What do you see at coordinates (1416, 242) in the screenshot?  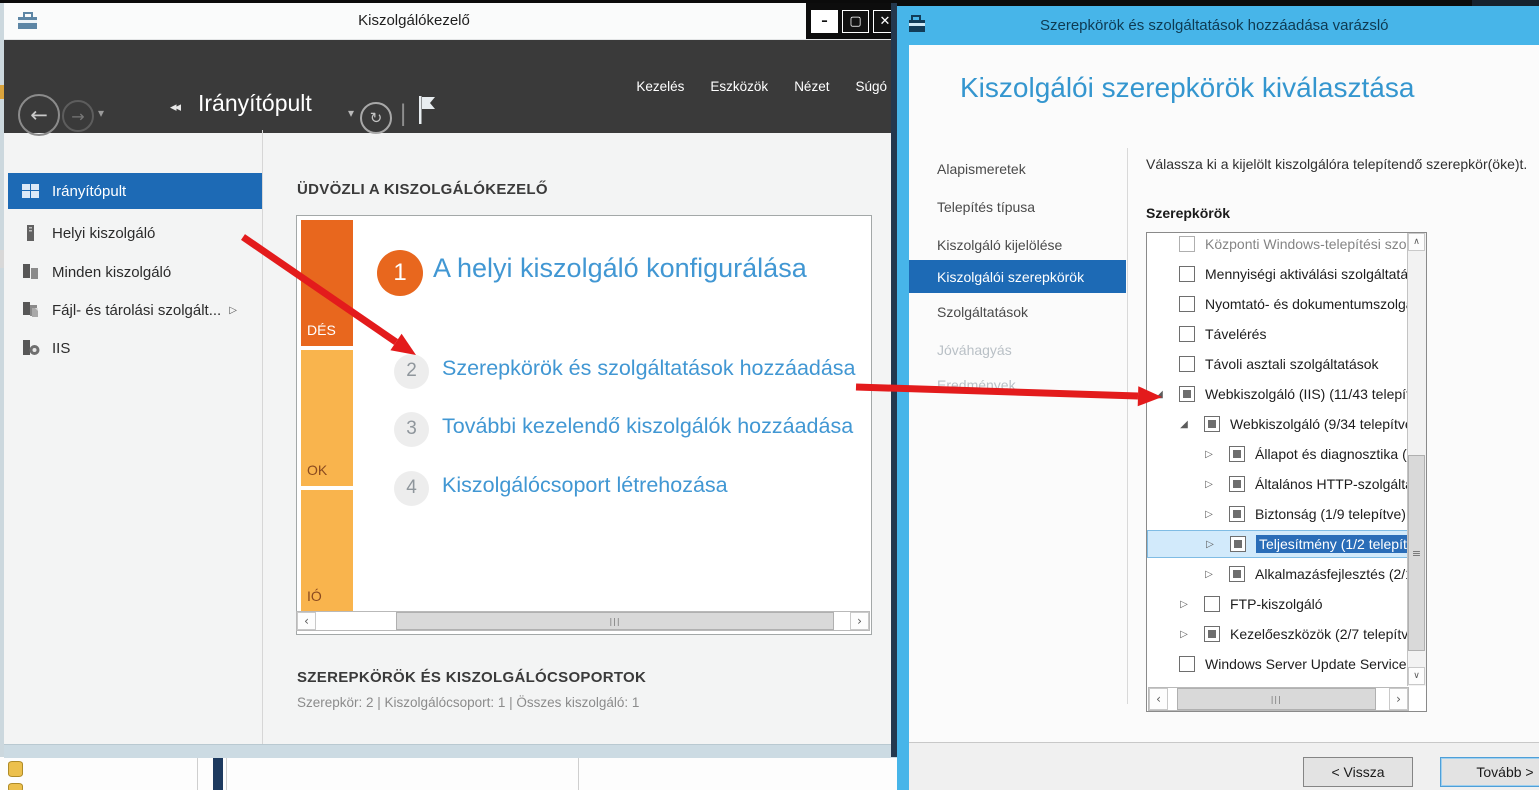 I see `scroll-up-button: ∧` at bounding box center [1416, 242].